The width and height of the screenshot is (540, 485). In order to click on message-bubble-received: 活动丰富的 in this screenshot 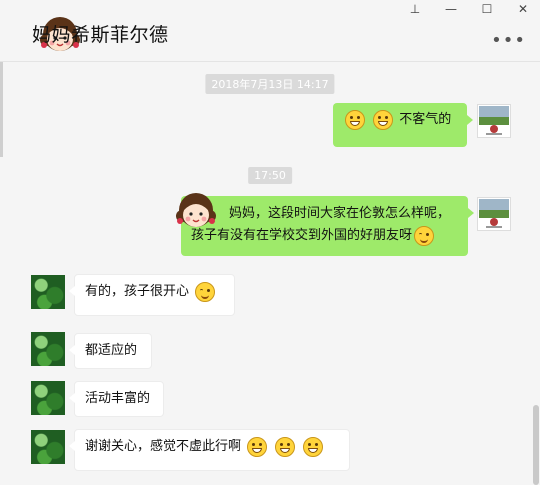, I will do `click(116, 399)`.